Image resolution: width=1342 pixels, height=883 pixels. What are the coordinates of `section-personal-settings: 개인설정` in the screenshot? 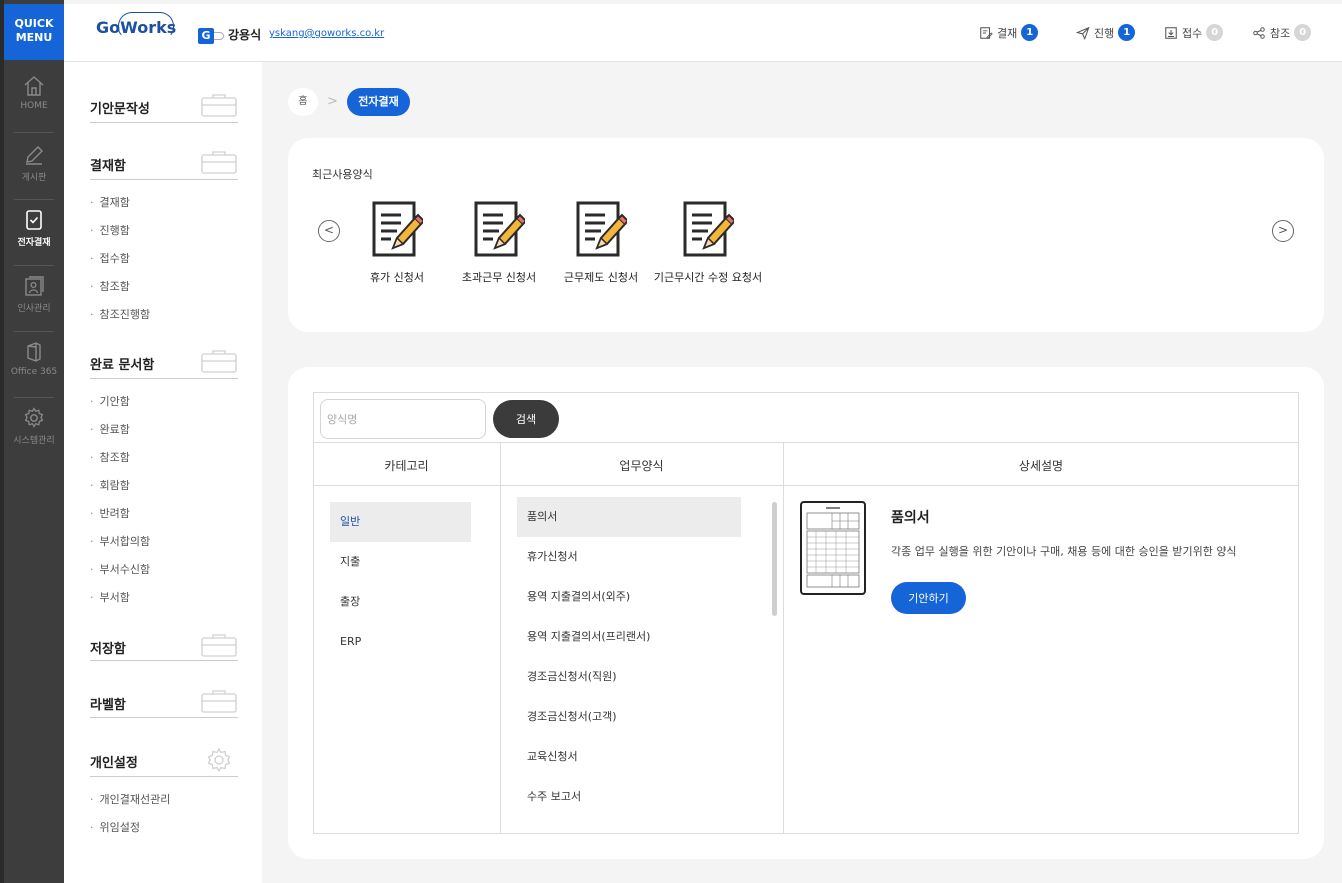 It's located at (114, 761).